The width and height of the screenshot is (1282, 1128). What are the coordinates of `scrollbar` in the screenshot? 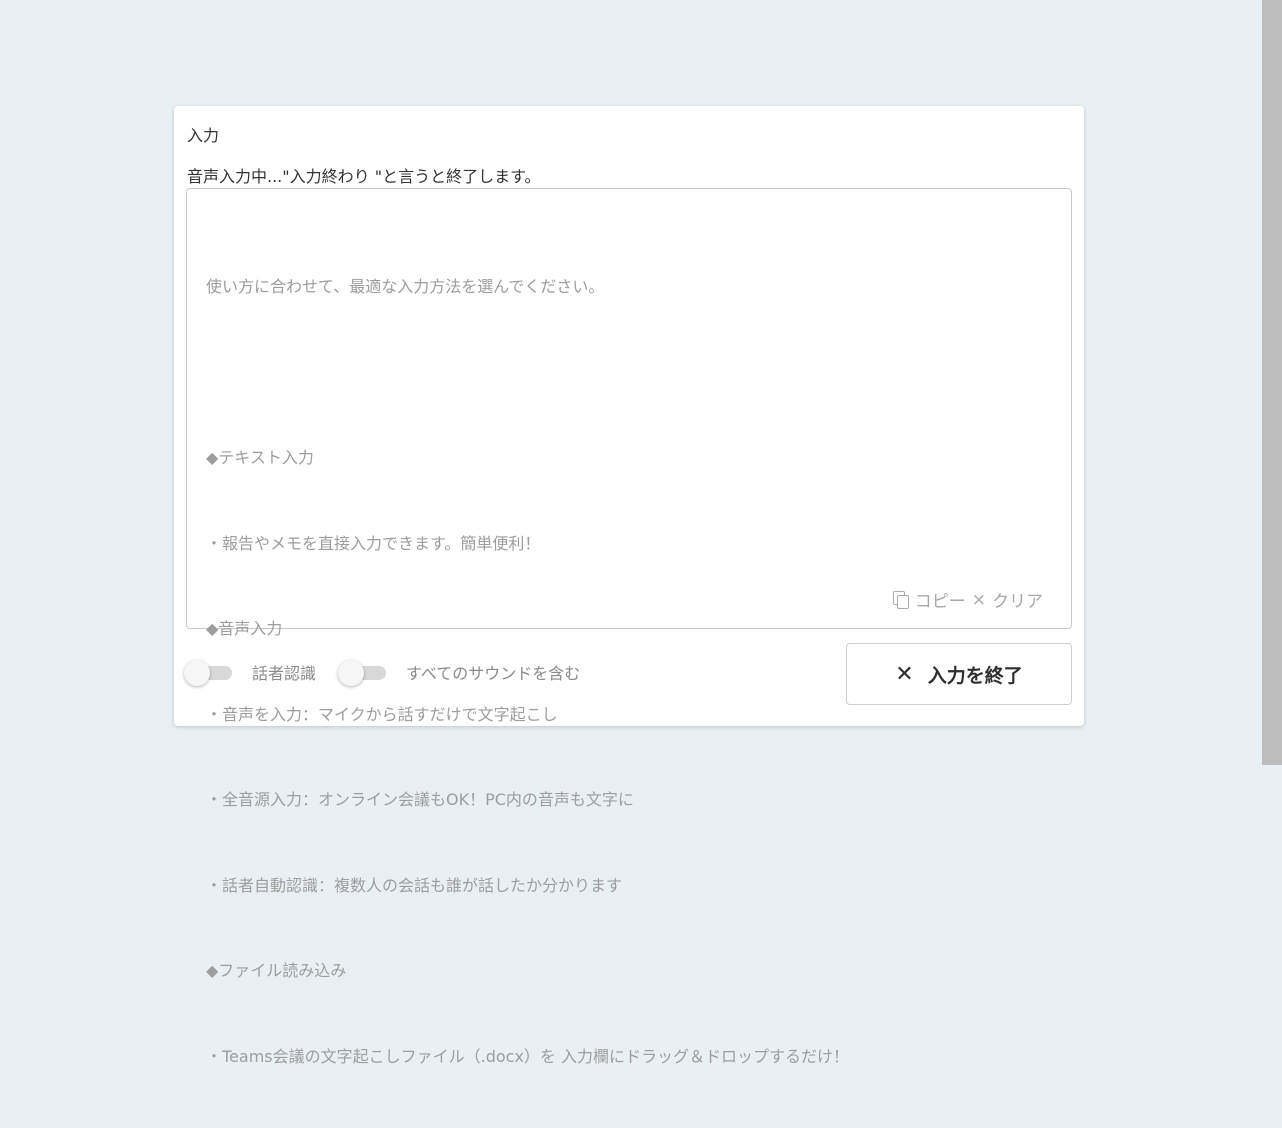 It's located at (1272, 382).